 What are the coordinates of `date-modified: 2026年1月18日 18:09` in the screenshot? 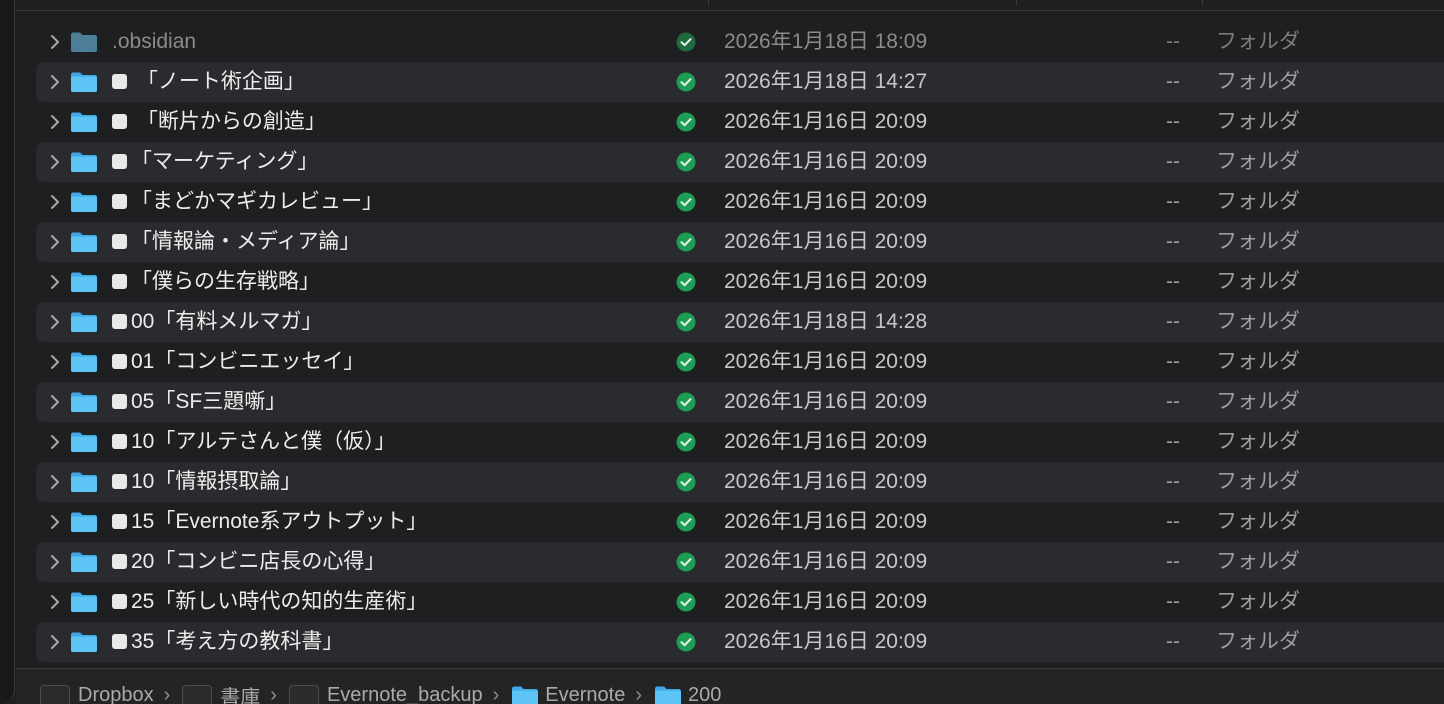 It's located at (826, 41).